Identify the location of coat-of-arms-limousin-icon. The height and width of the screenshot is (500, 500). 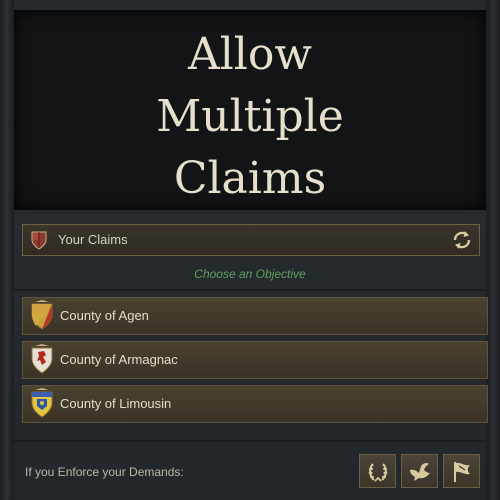
(42, 403).